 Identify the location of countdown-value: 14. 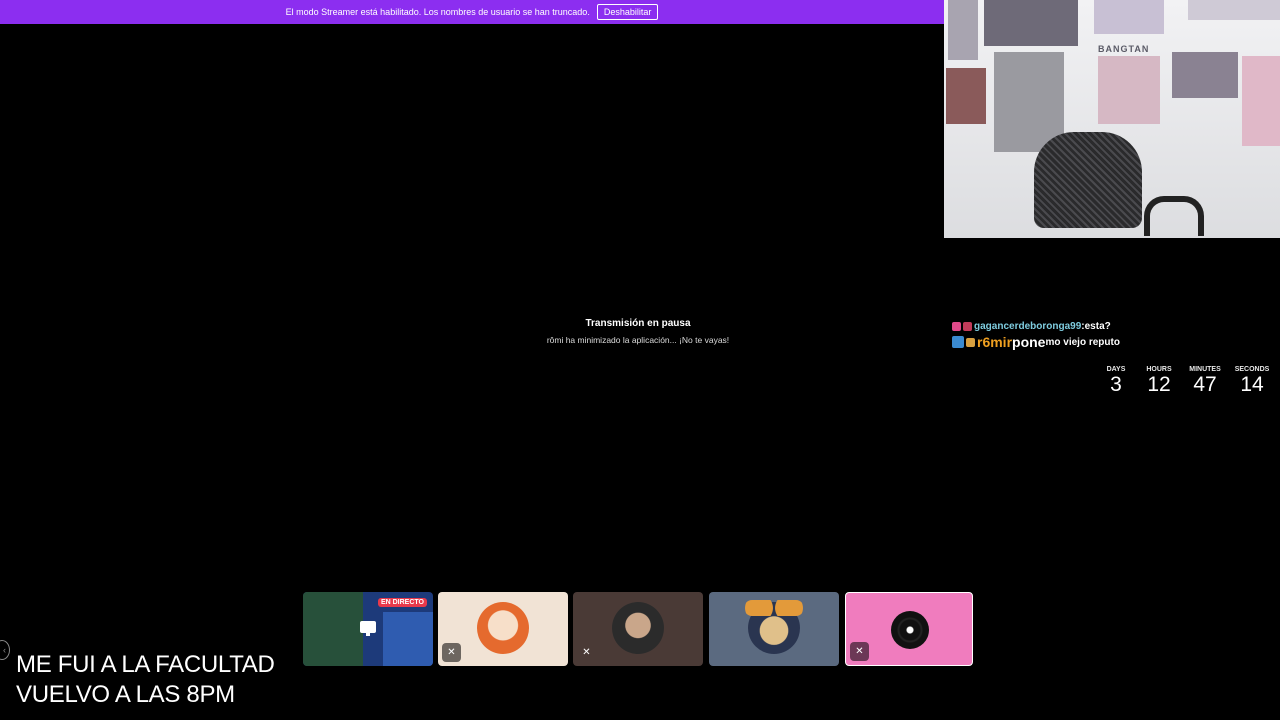
(1252, 384).